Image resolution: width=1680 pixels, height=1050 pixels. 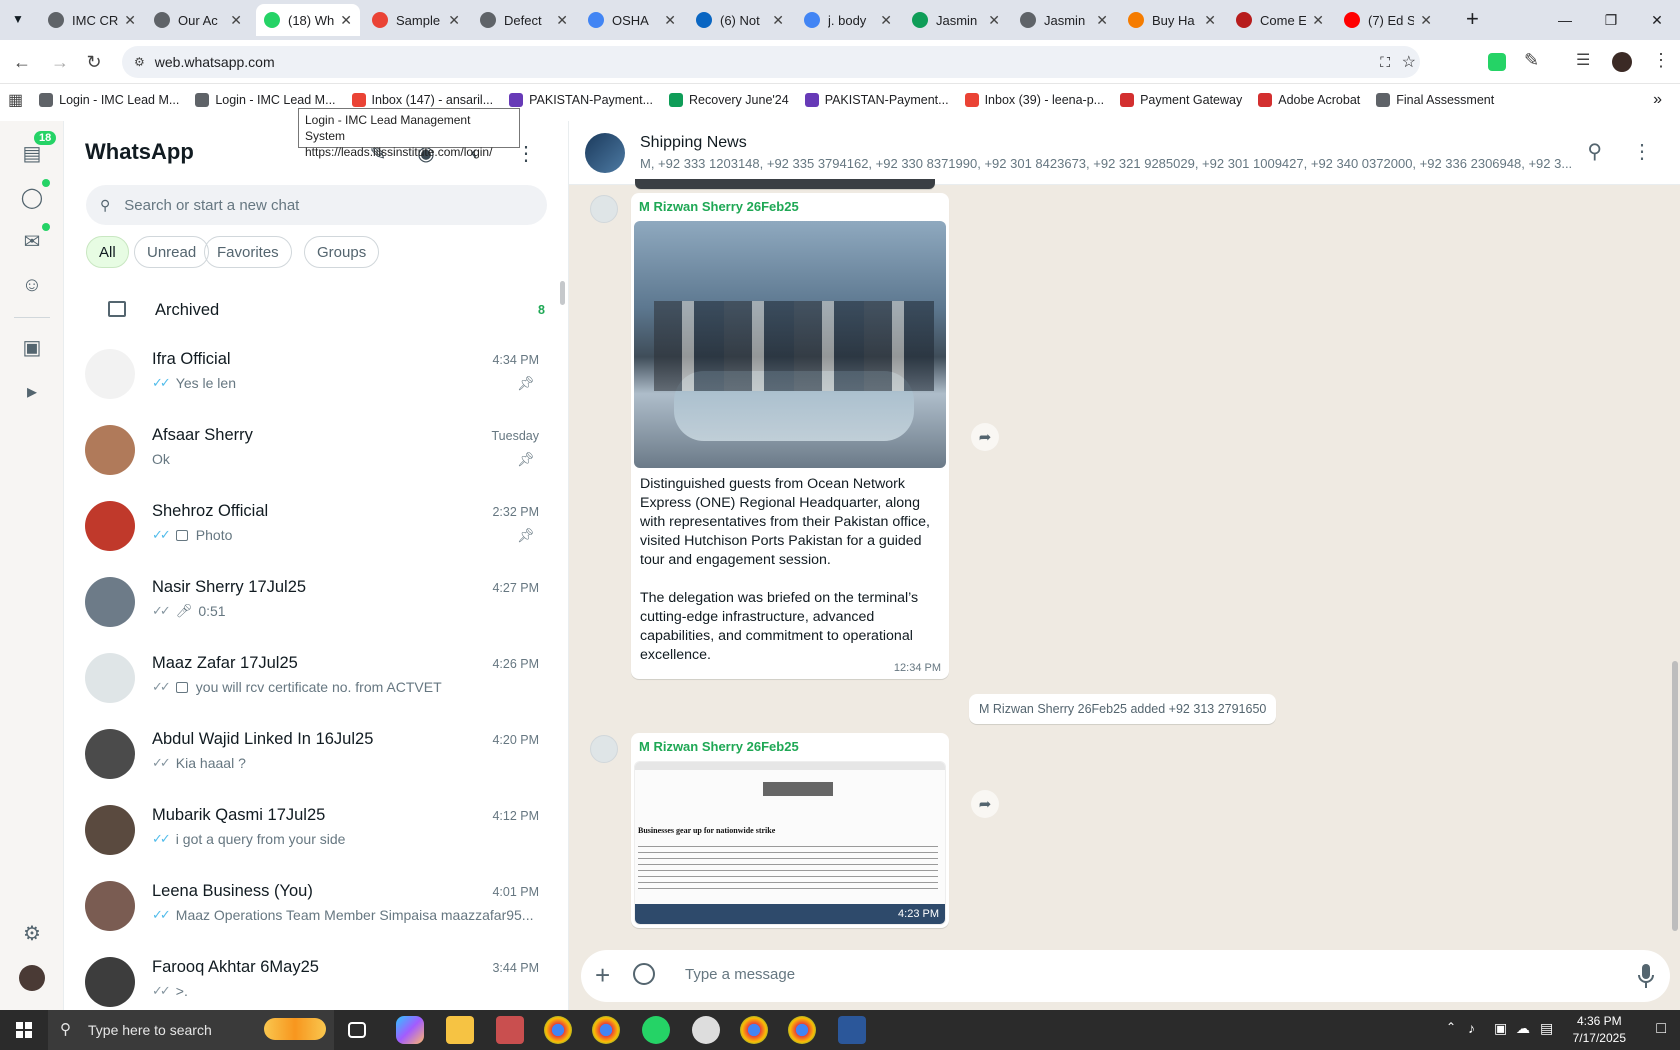 I want to click on browser-tab: (7) Ed S ✕, so click(x=1388, y=20).